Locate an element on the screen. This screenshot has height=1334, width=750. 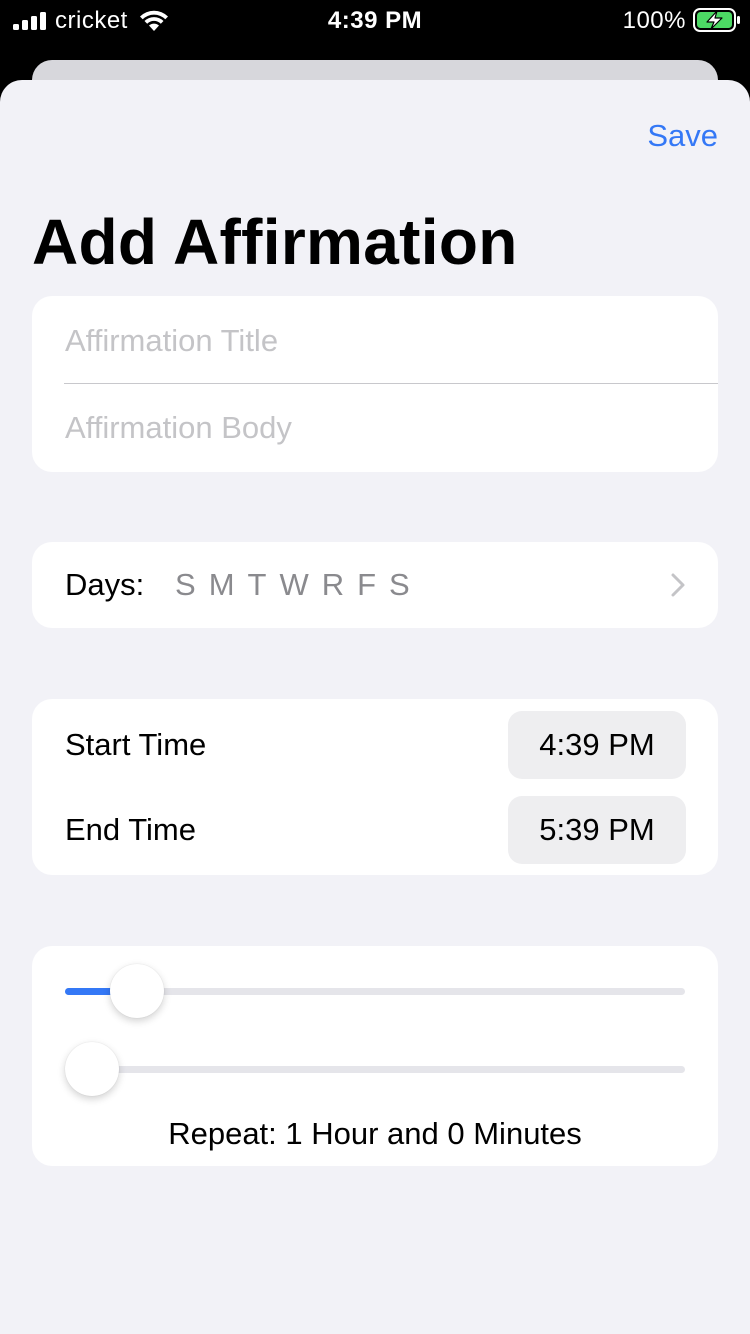
days-selector-row: Days: S M T W R F S is located at coordinates (375, 585).